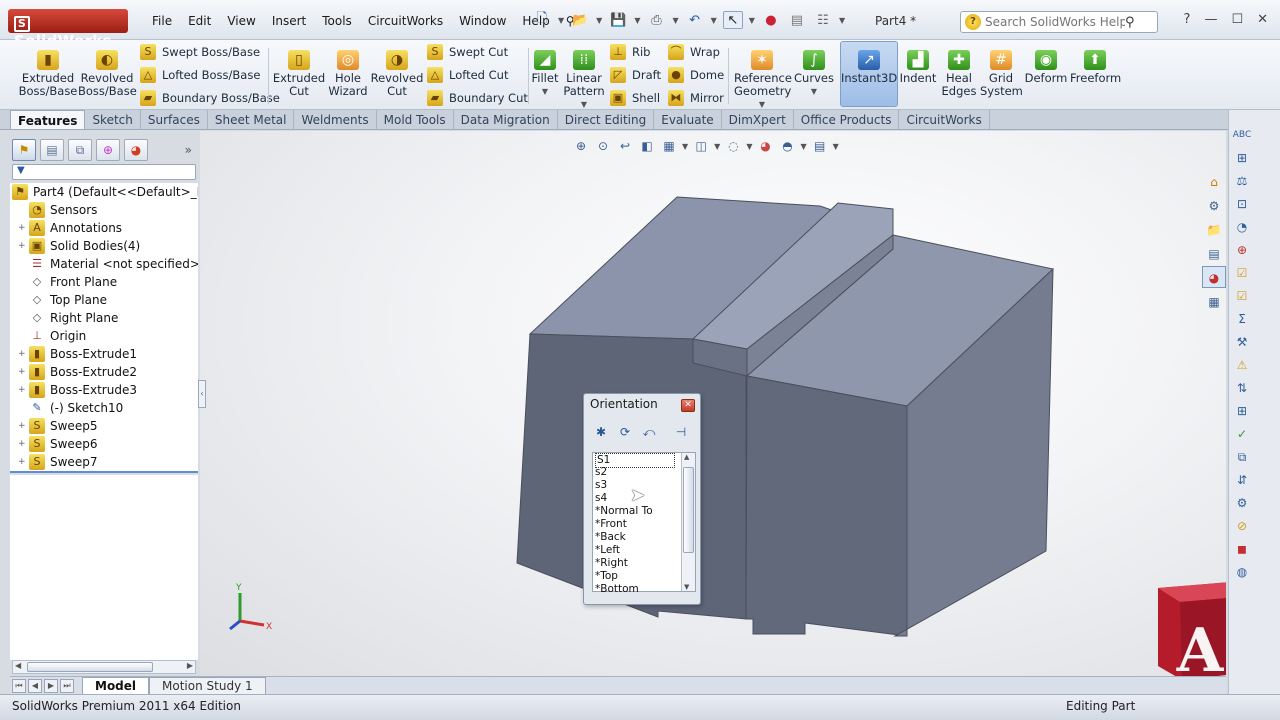  Describe the element at coordinates (397, 73) in the screenshot. I see `revolved-cut-button: ◑ Revolved Cut` at that location.